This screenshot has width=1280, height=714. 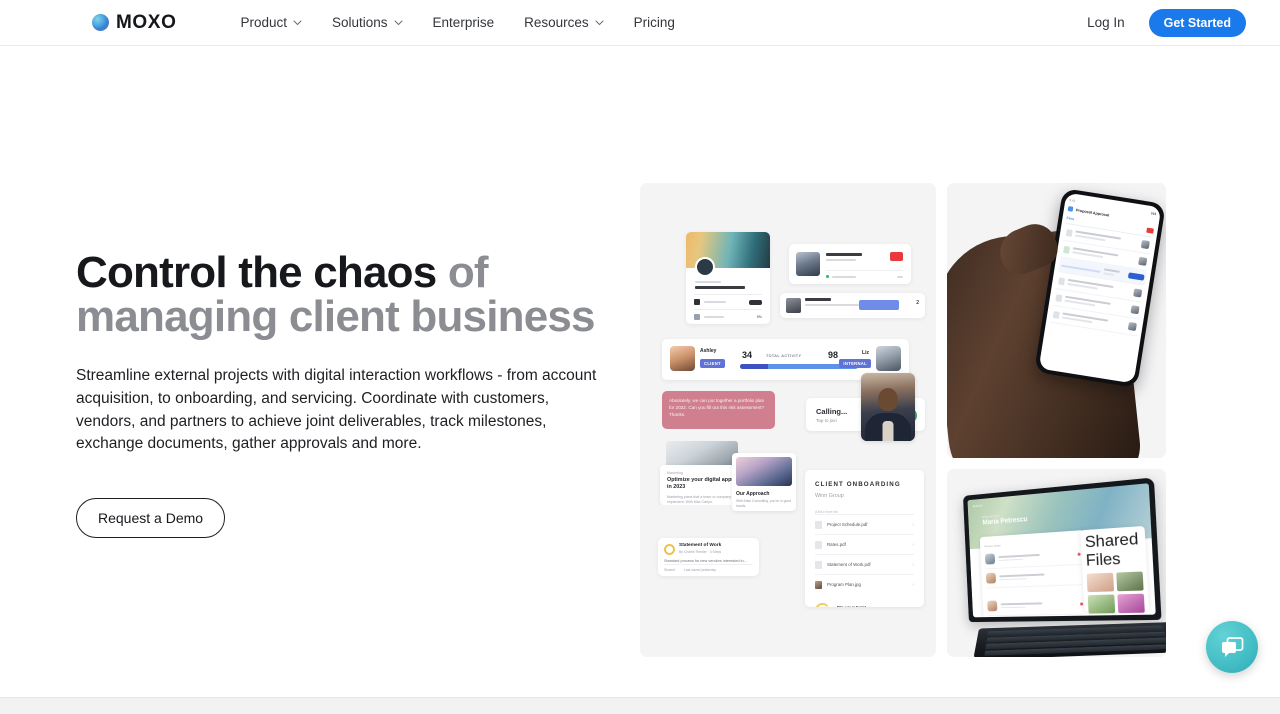 I want to click on headline-muted-inline: of, so click(x=468, y=272).